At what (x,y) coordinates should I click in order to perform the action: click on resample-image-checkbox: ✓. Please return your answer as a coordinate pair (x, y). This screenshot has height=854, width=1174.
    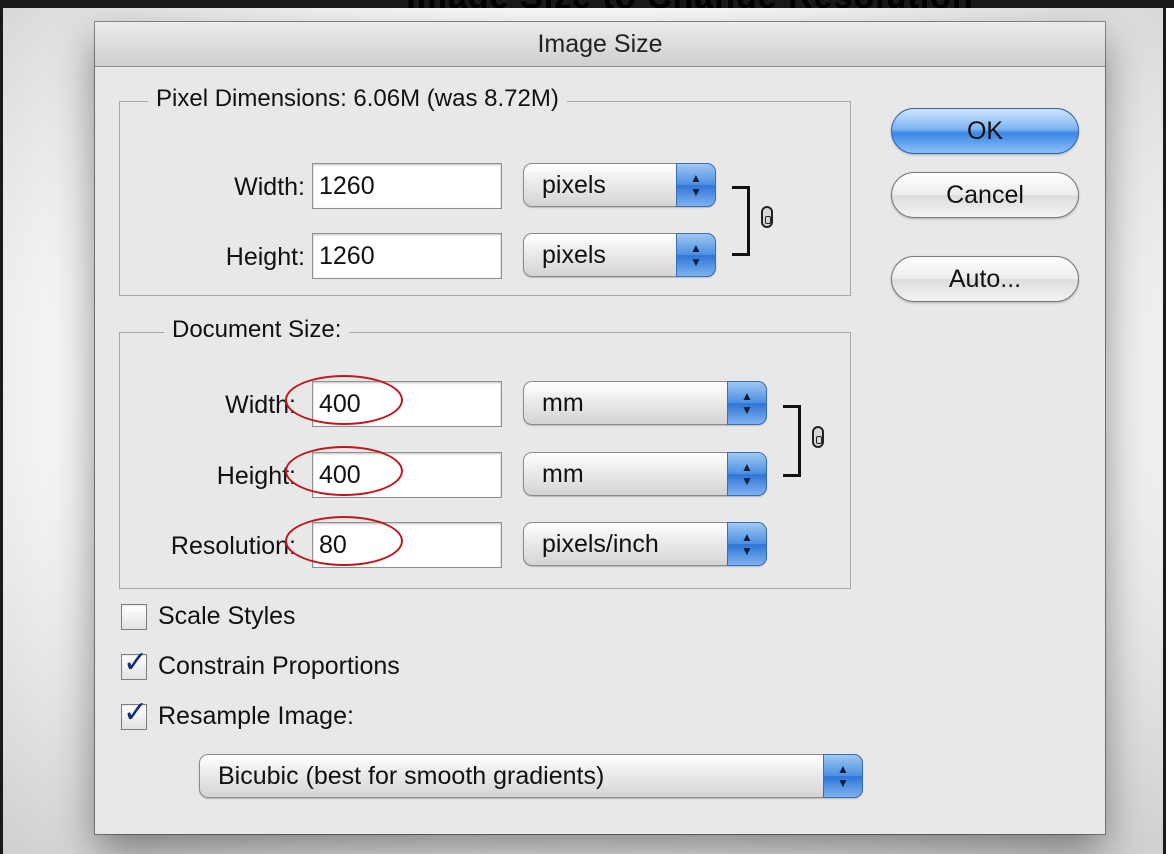
    Looking at the image, I should click on (134, 713).